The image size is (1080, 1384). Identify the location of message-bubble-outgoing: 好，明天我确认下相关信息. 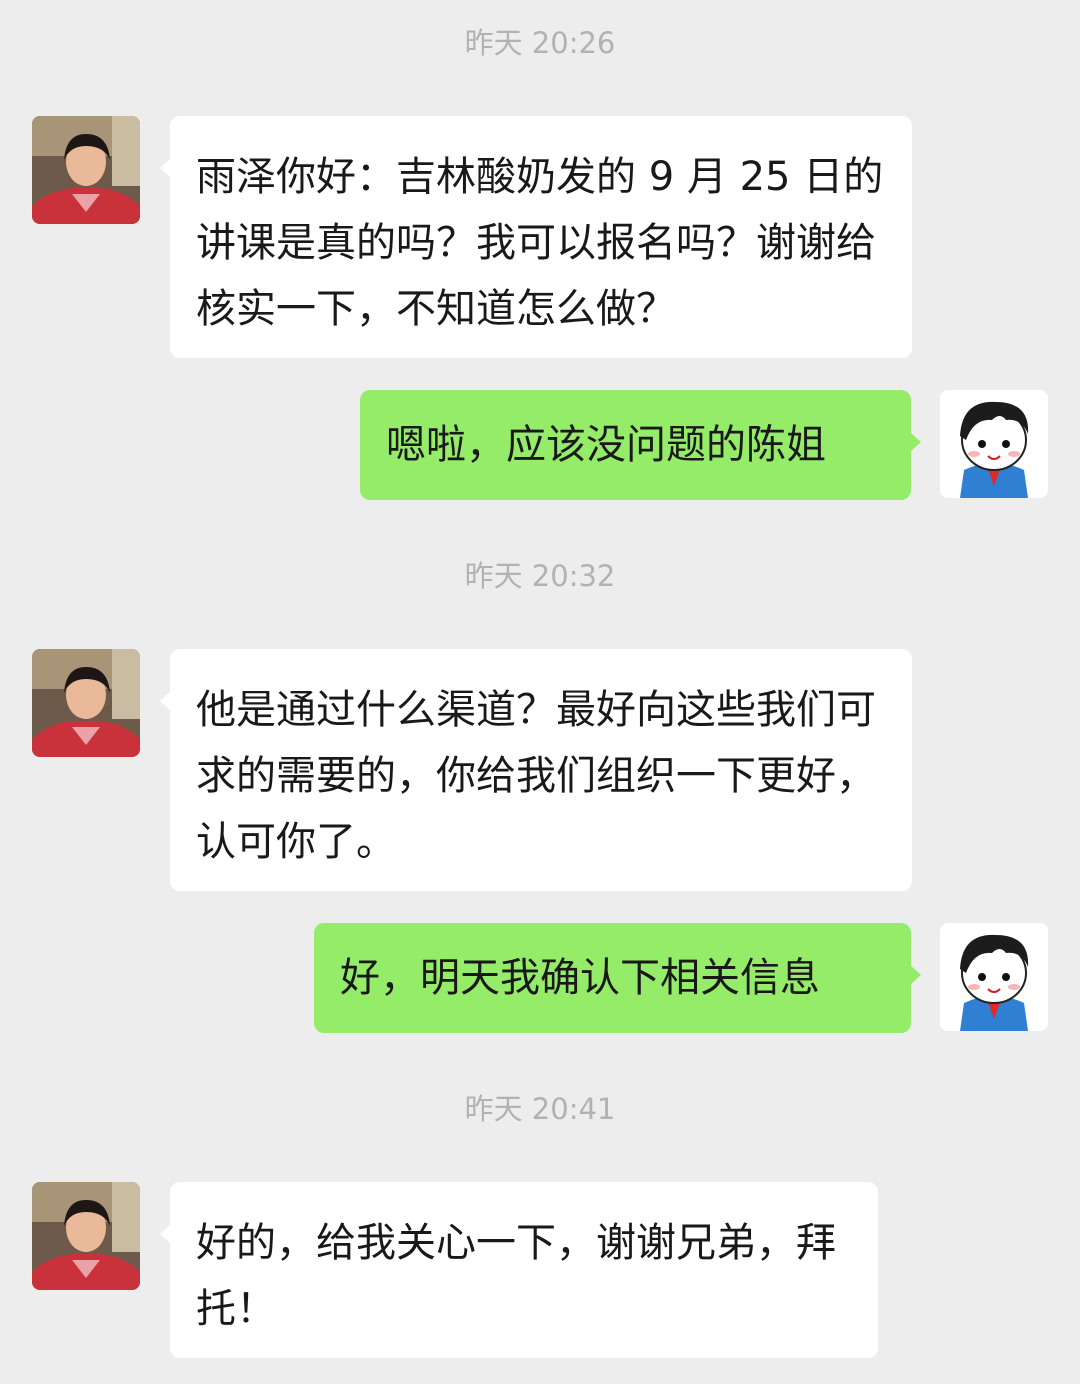
(617, 978).